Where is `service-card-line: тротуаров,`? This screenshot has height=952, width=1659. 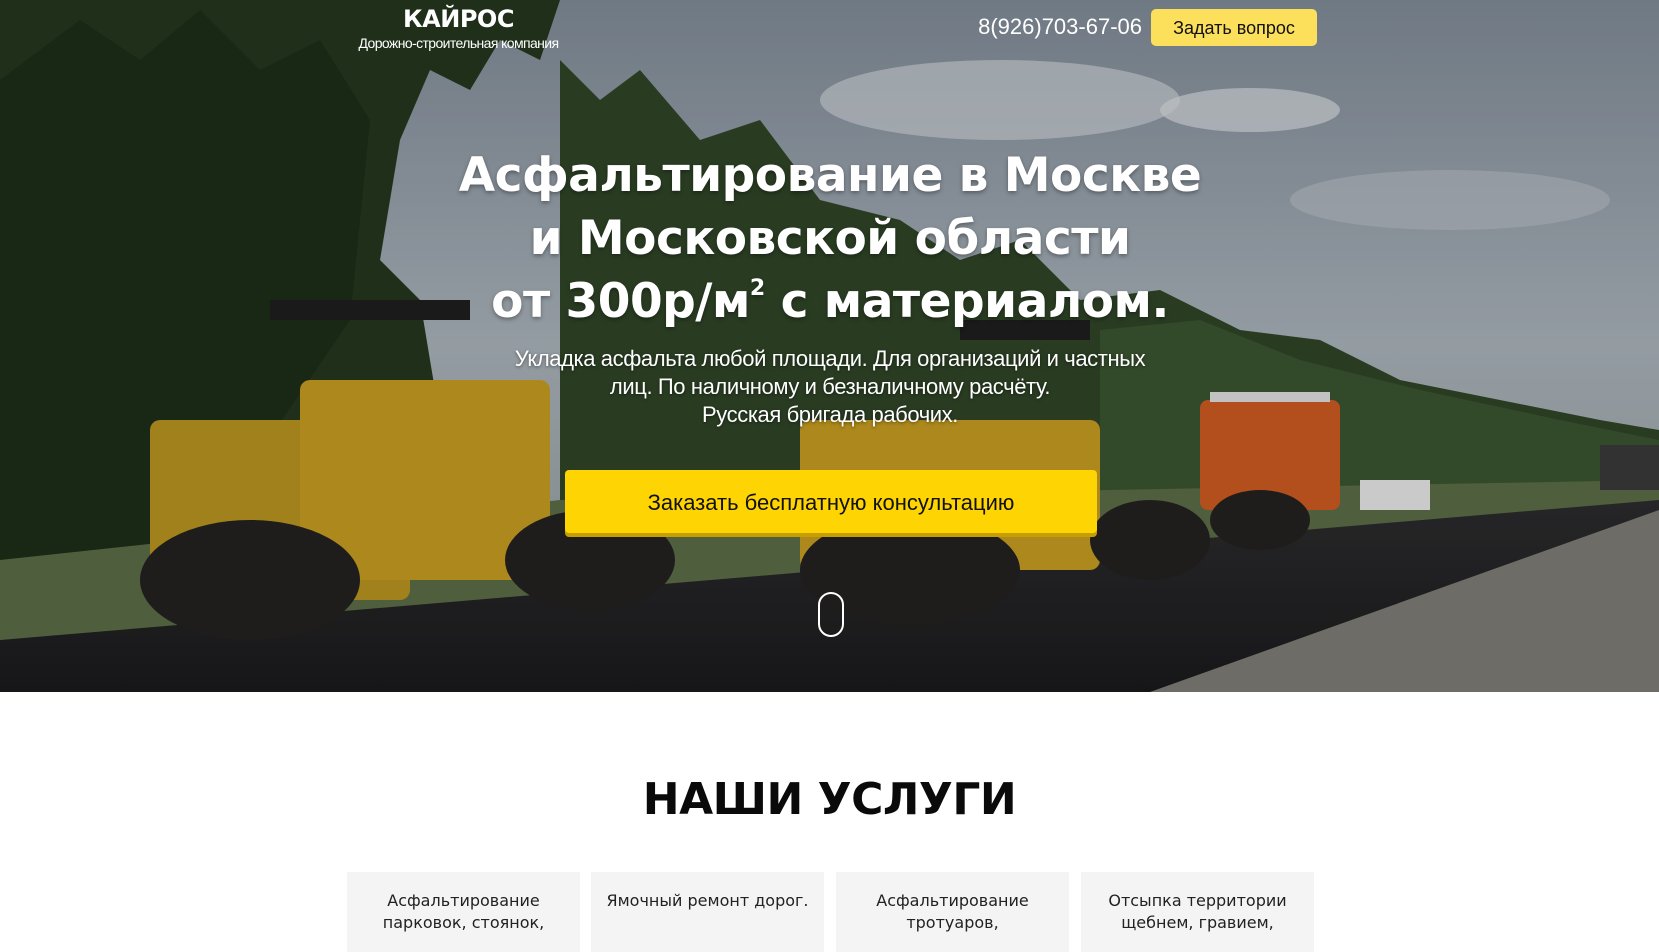 service-card-line: тротуаров, is located at coordinates (952, 922).